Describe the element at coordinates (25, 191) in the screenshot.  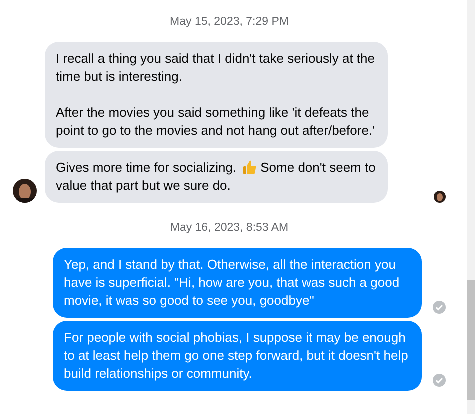
I see `avatar` at that location.